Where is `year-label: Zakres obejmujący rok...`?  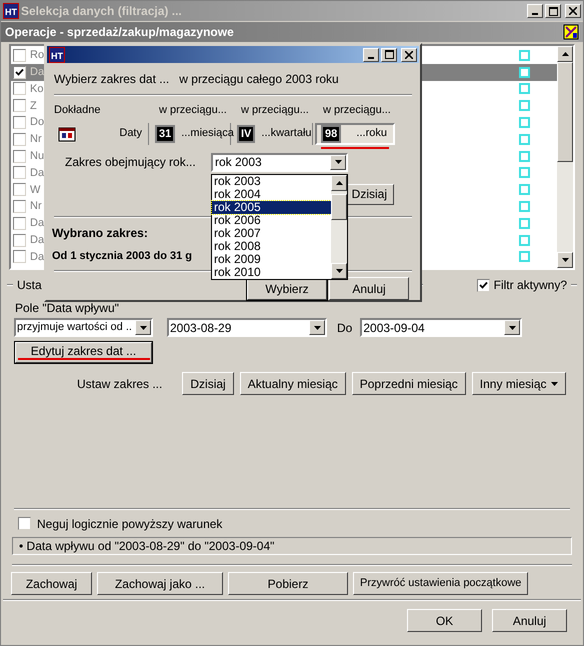 year-label: Zakres obejmujący rok... is located at coordinates (131, 162).